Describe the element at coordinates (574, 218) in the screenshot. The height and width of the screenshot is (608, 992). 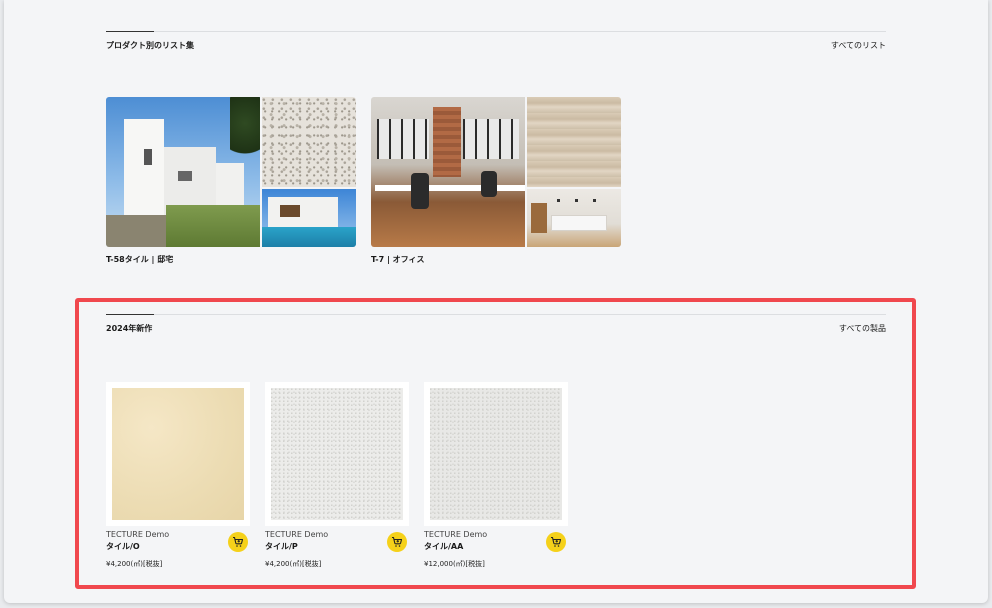
I see `kitchen-photo` at that location.